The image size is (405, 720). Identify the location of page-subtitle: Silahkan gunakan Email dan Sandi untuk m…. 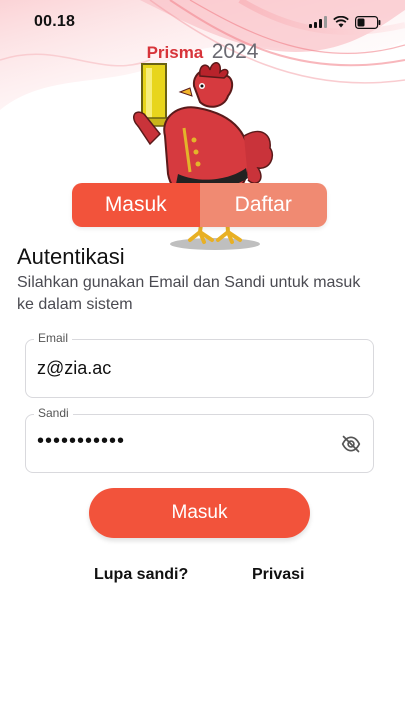
(189, 293).